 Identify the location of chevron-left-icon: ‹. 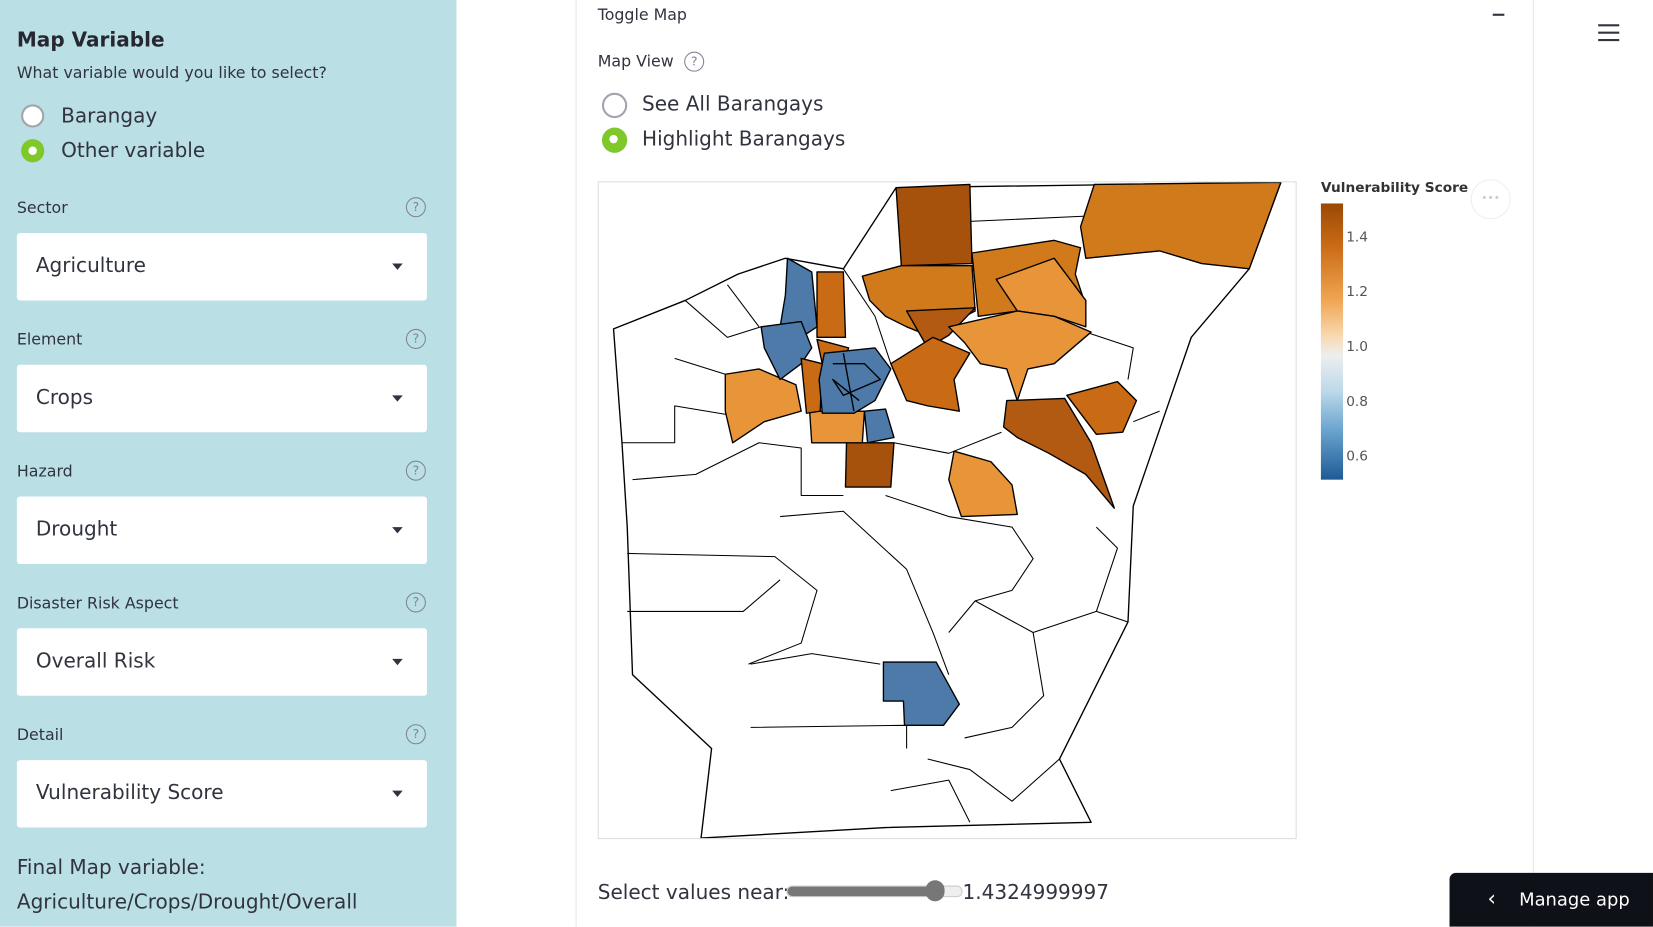
(1491, 898).